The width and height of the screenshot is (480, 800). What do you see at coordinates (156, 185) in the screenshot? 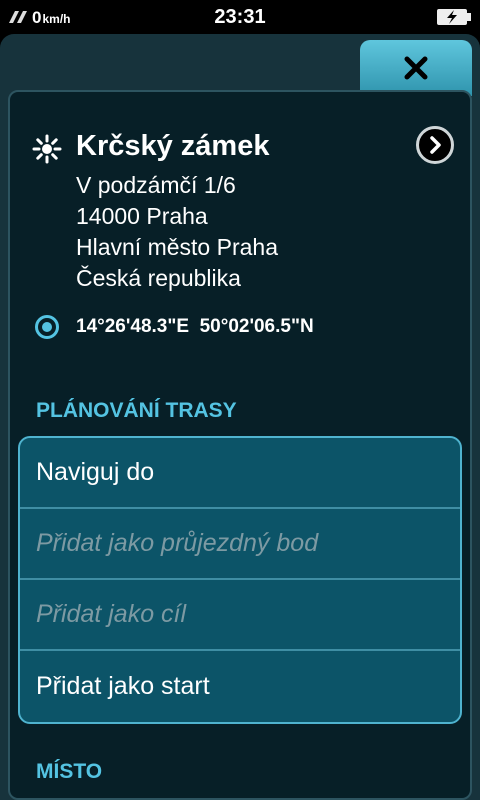
I see `address-line: V podzámčí 1/6` at bounding box center [156, 185].